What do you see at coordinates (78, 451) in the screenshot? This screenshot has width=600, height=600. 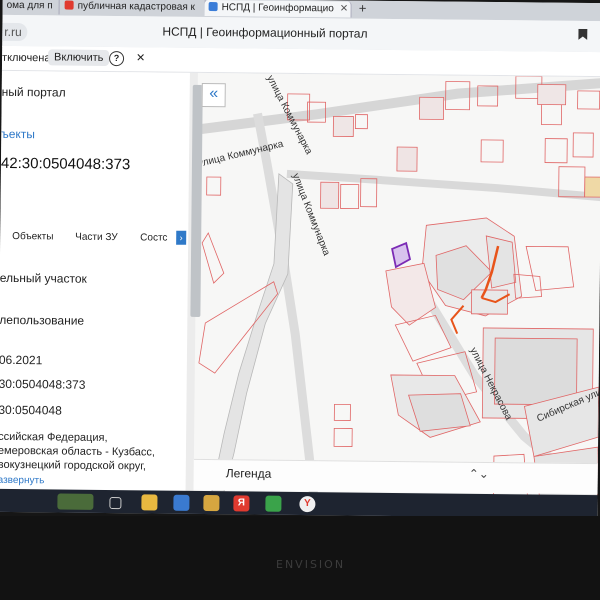 I see `field-address-line-2: емеровская область - Кузбасс,` at bounding box center [78, 451].